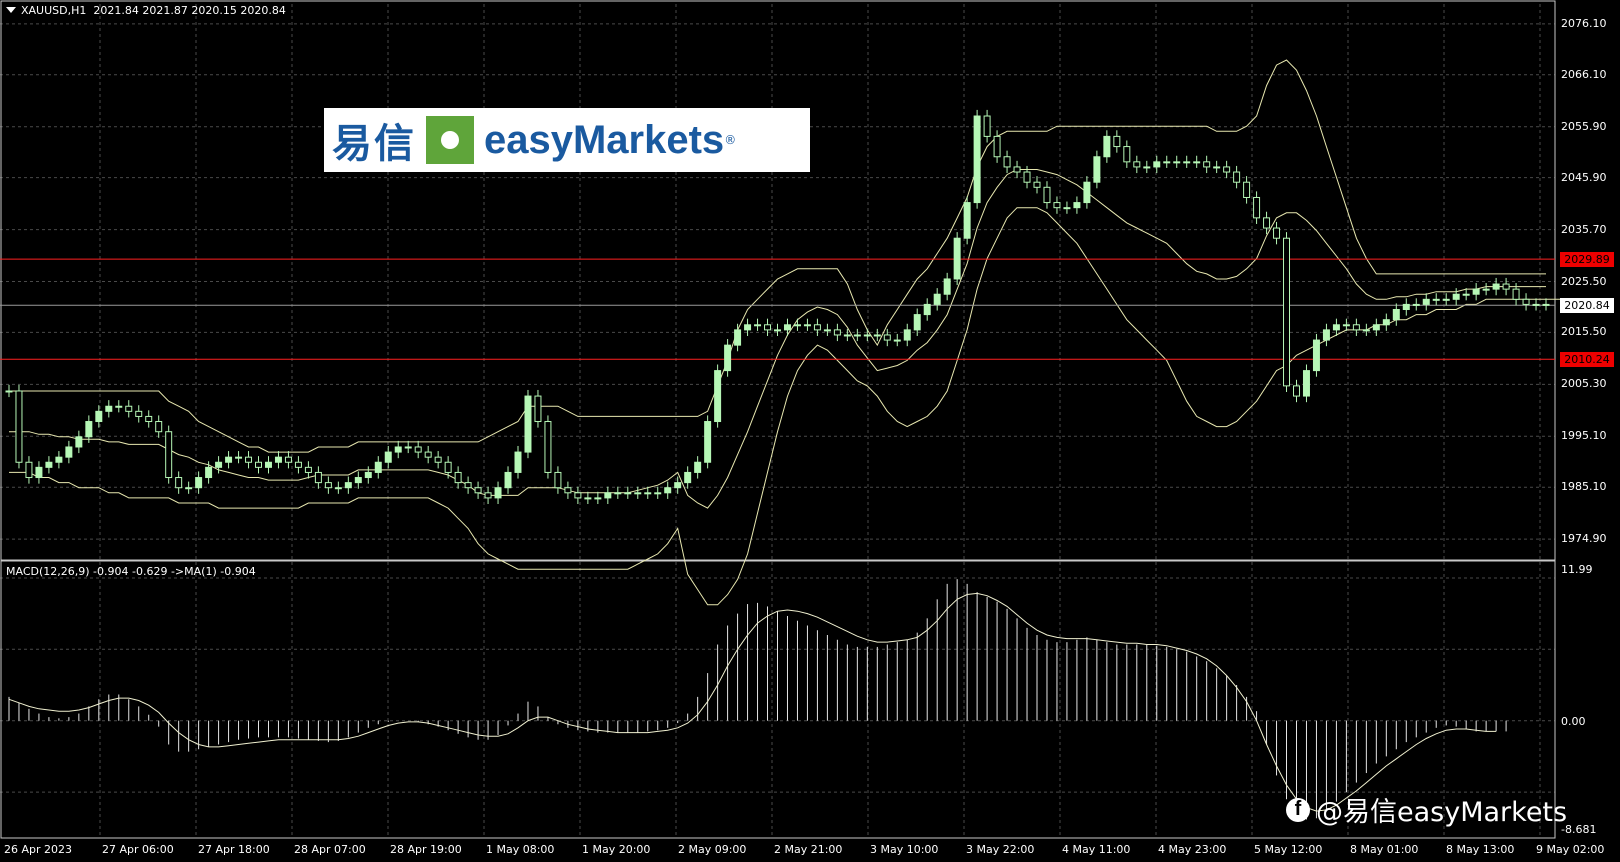  Describe the element at coordinates (1298, 809) in the screenshot. I see `facebook-icon: f` at that location.